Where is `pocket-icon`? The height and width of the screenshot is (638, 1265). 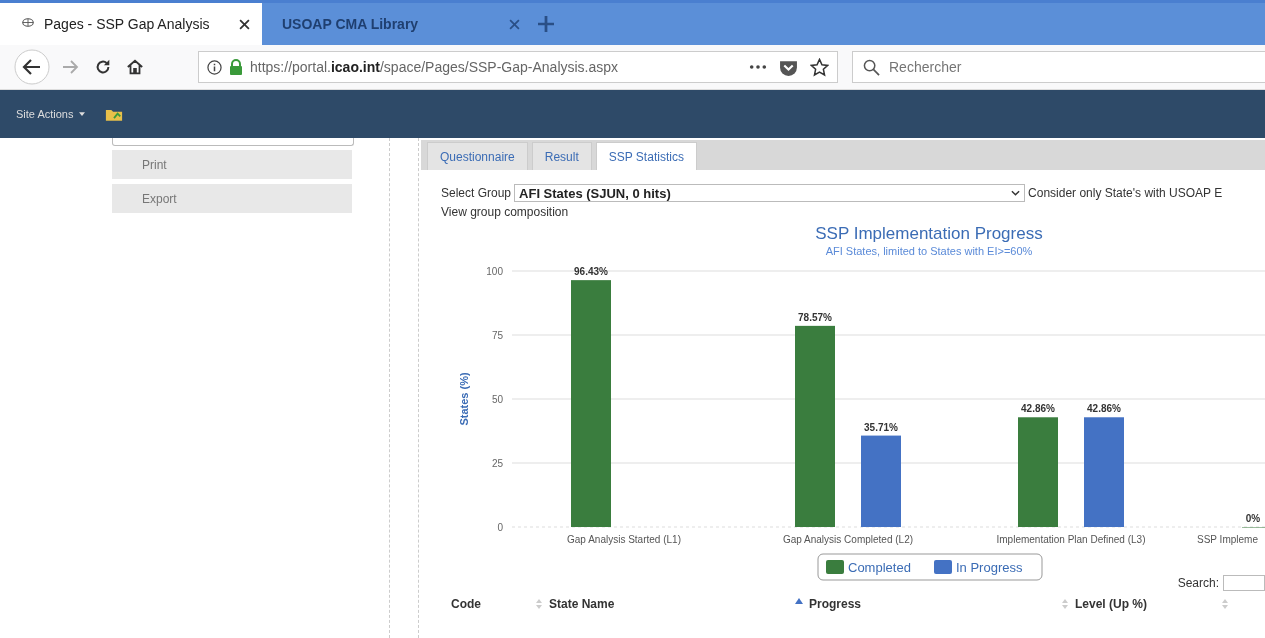 pocket-icon is located at coordinates (788, 67).